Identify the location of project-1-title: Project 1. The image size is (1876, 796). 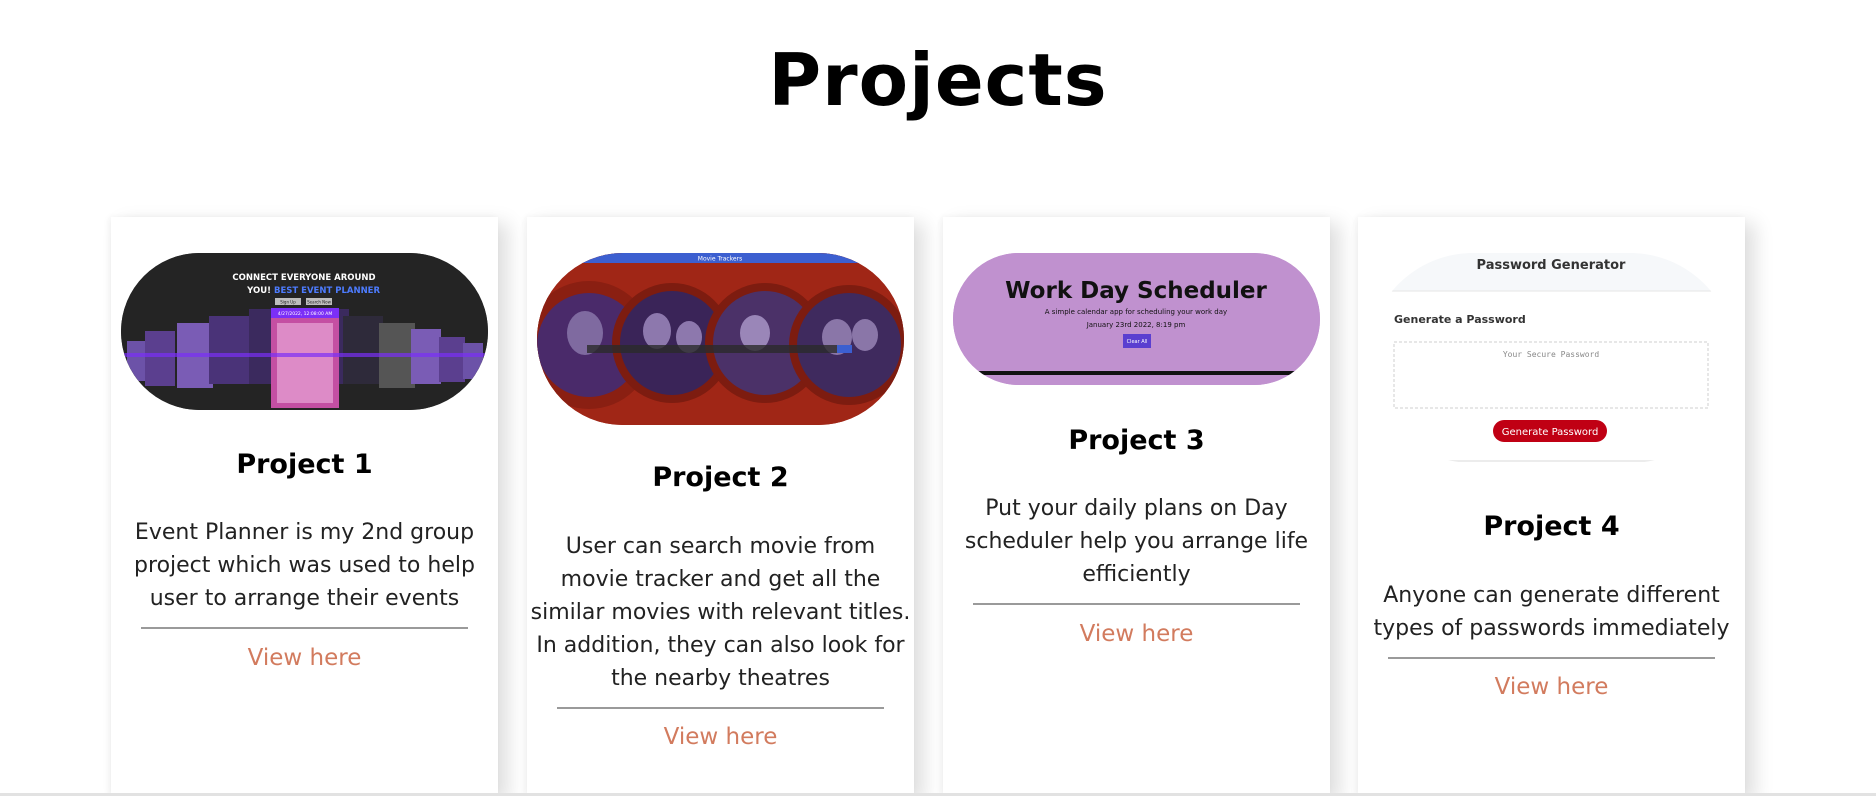
(304, 464).